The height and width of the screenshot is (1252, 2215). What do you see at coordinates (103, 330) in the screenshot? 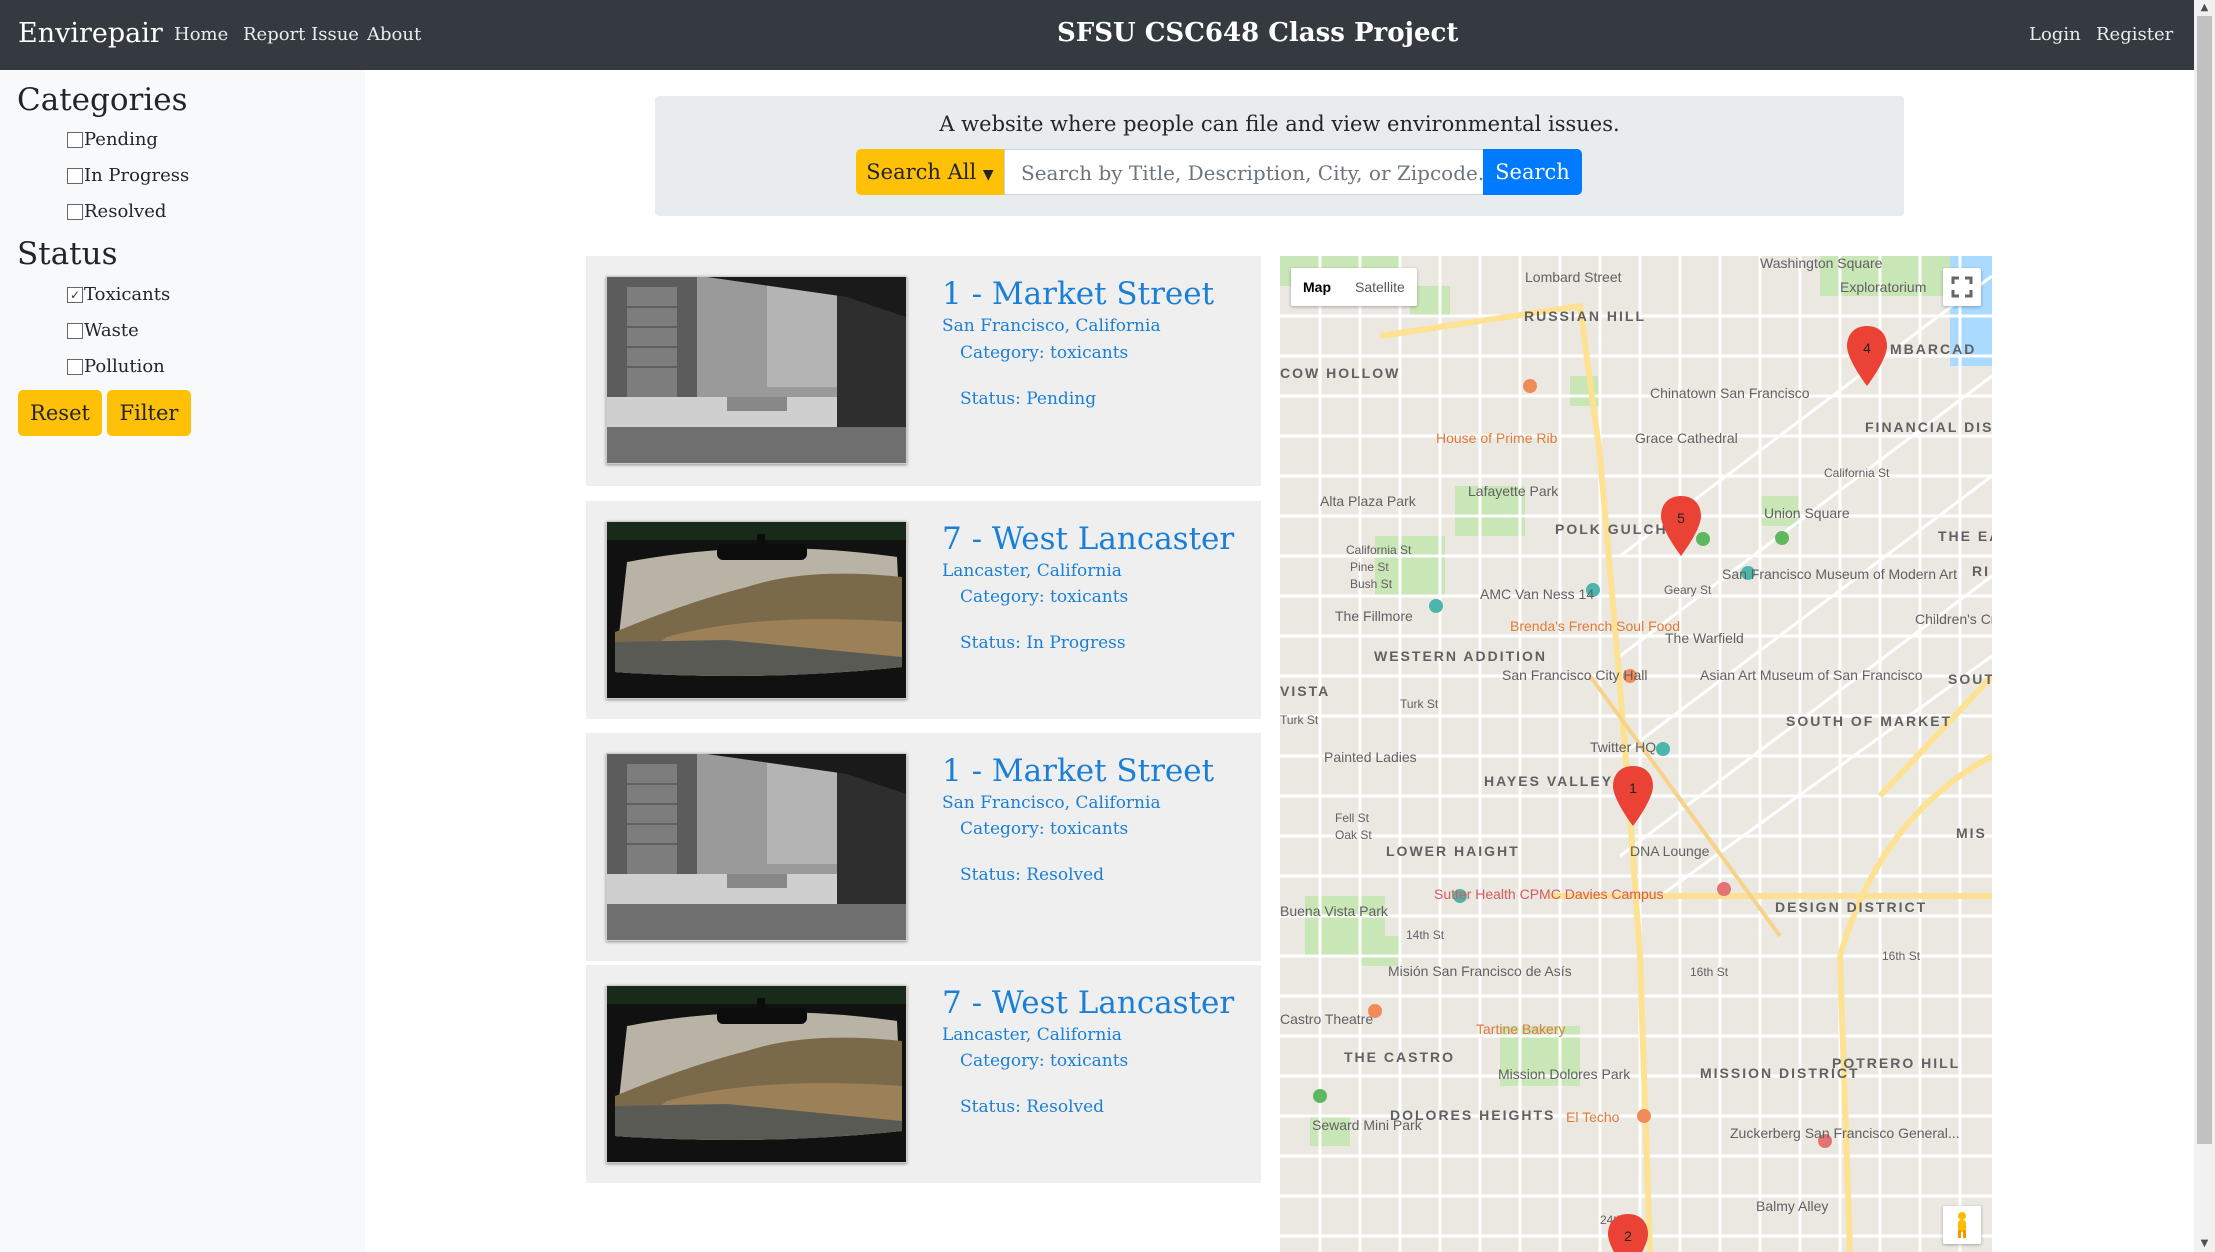
I see `status-waste-option: Waste` at bounding box center [103, 330].